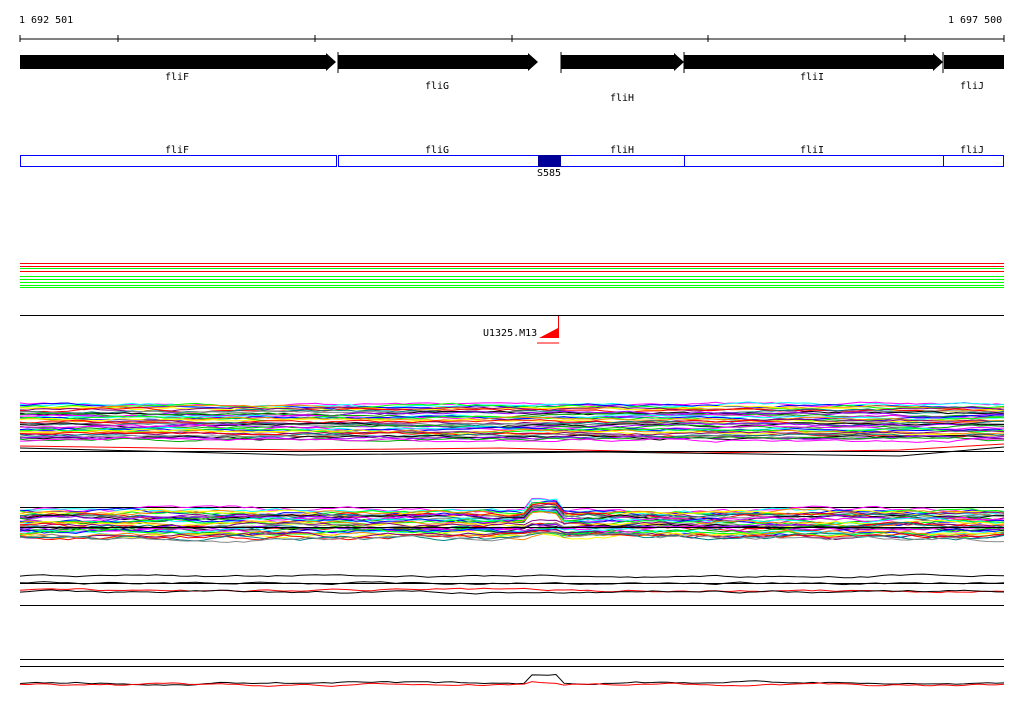 Image resolution: width=1024 pixels, height=714 pixels. What do you see at coordinates (438, 62) in the screenshot?
I see `gene-arrow-fliG` at bounding box center [438, 62].